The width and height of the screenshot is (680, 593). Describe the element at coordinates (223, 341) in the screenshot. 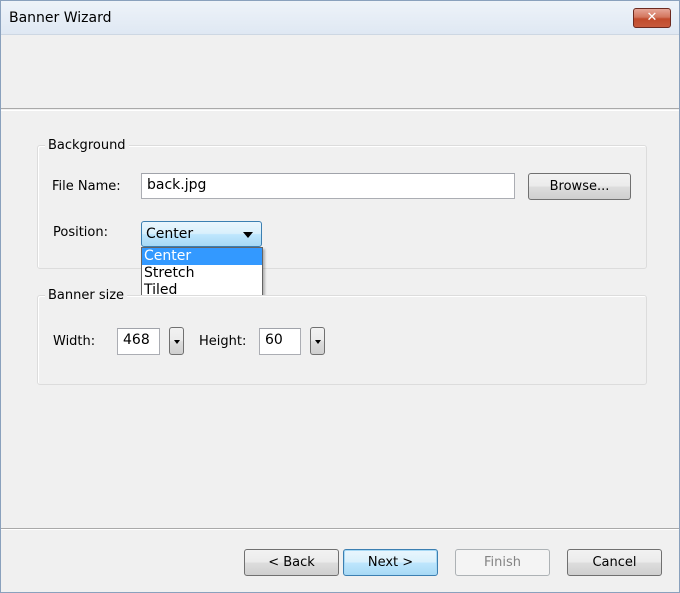

I see `height-label: Height:` at that location.